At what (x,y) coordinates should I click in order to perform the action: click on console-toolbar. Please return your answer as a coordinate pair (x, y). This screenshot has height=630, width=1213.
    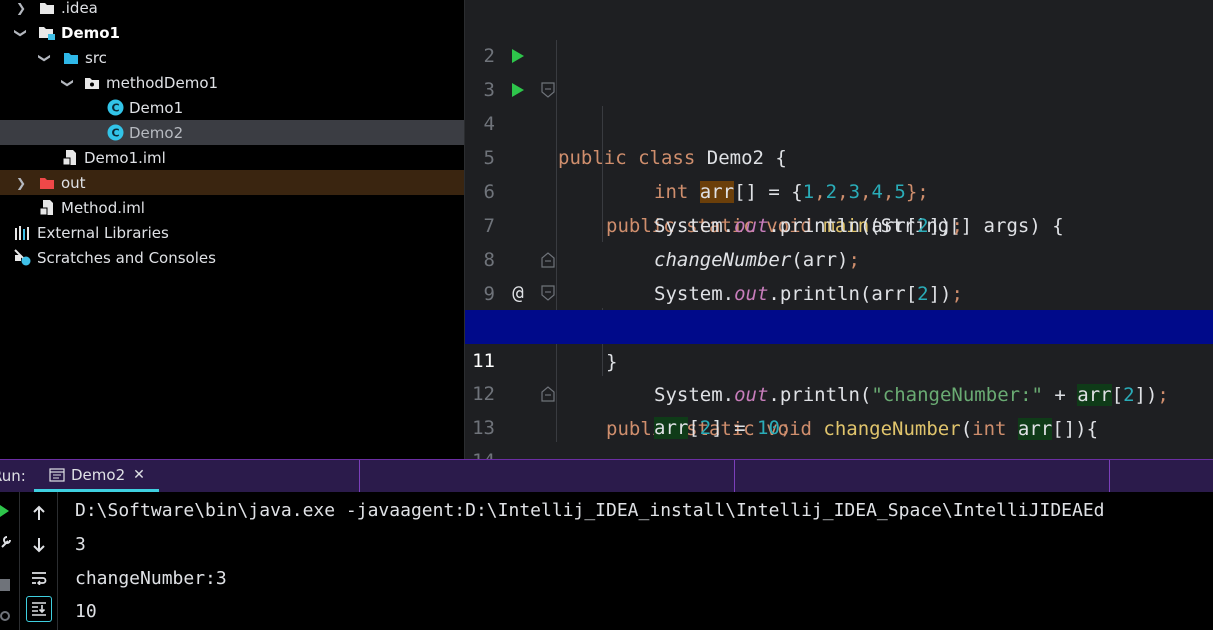
    Looking at the image, I should click on (39, 561).